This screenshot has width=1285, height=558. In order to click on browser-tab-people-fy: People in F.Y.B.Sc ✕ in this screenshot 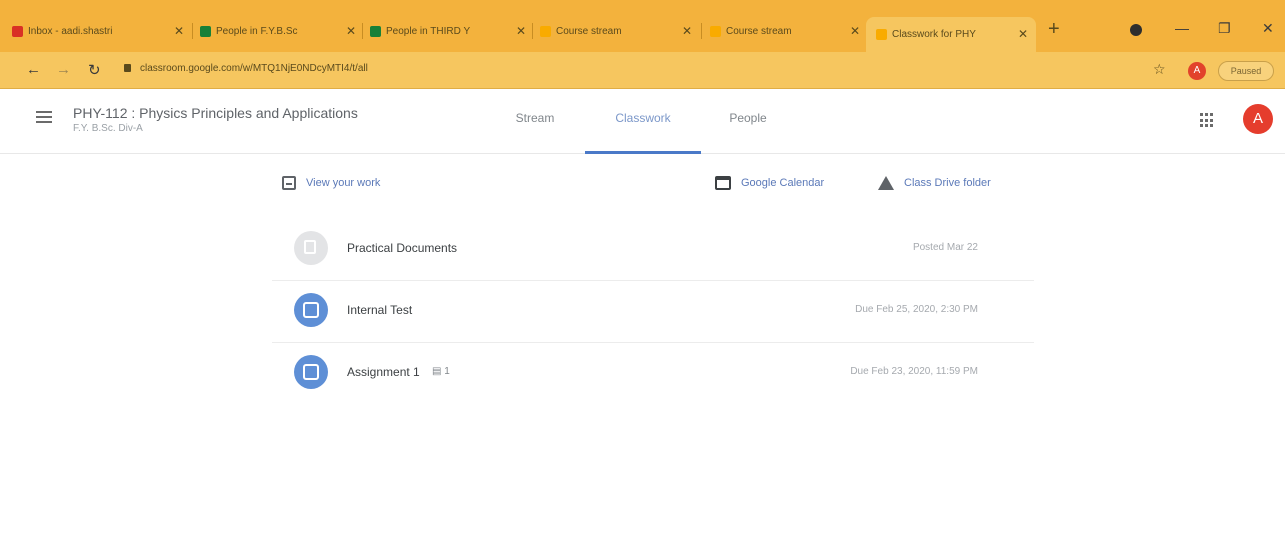, I will do `click(278, 31)`.